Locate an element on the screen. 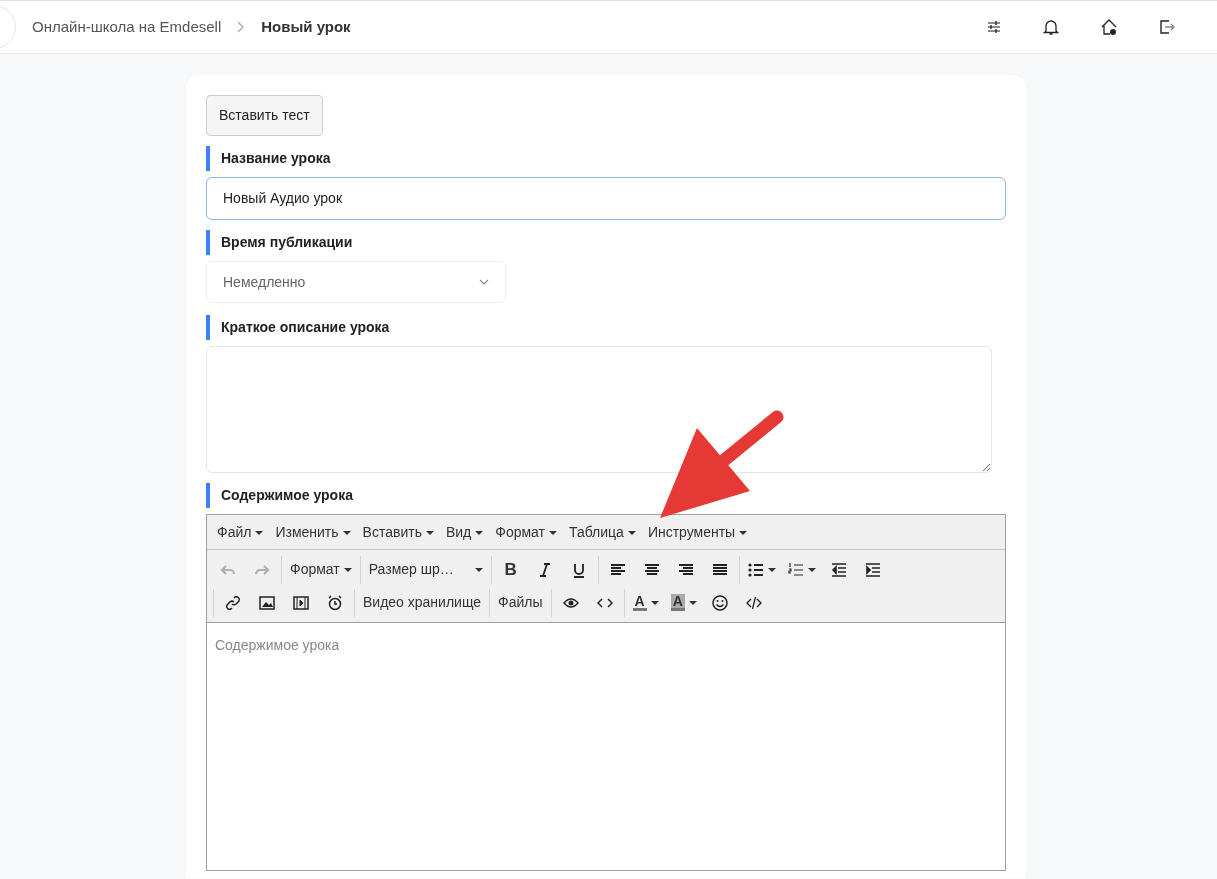  menu-item: Изменить is located at coordinates (313, 532).